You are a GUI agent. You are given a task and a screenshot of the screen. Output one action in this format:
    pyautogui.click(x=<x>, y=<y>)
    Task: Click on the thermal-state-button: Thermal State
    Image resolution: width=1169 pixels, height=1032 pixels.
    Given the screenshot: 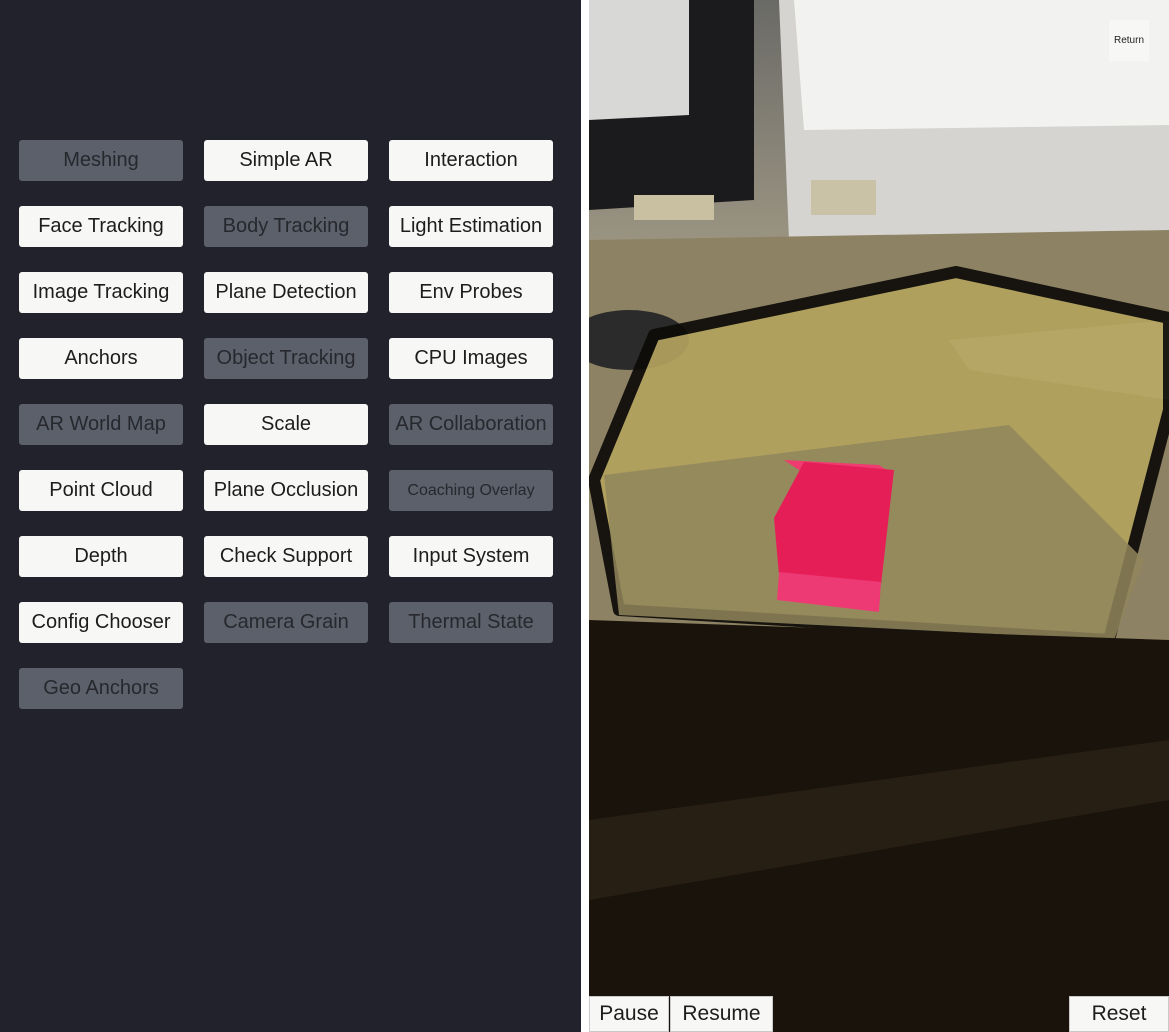 What is the action you would take?
    pyautogui.click(x=471, y=622)
    